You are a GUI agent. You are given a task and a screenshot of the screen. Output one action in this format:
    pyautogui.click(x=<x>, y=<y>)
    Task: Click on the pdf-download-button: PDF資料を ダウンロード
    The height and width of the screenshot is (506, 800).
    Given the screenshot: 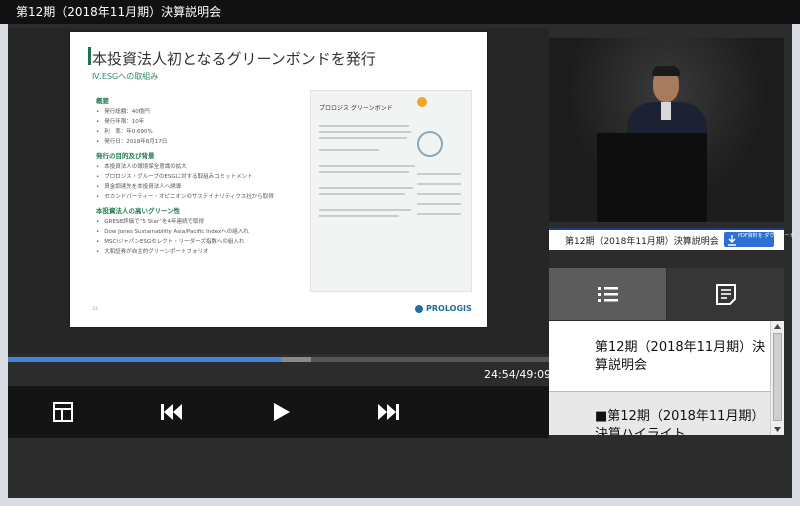 What is the action you would take?
    pyautogui.click(x=759, y=239)
    